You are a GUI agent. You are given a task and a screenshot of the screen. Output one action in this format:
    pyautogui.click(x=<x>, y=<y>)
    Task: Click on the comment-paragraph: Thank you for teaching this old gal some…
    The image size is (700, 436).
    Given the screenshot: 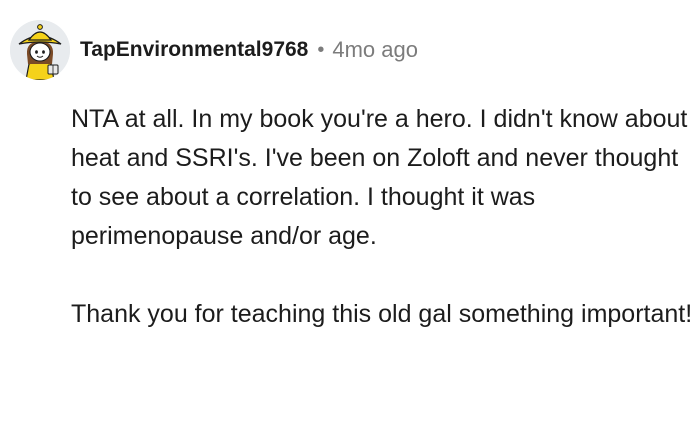 What is the action you would take?
    pyautogui.click(x=382, y=314)
    